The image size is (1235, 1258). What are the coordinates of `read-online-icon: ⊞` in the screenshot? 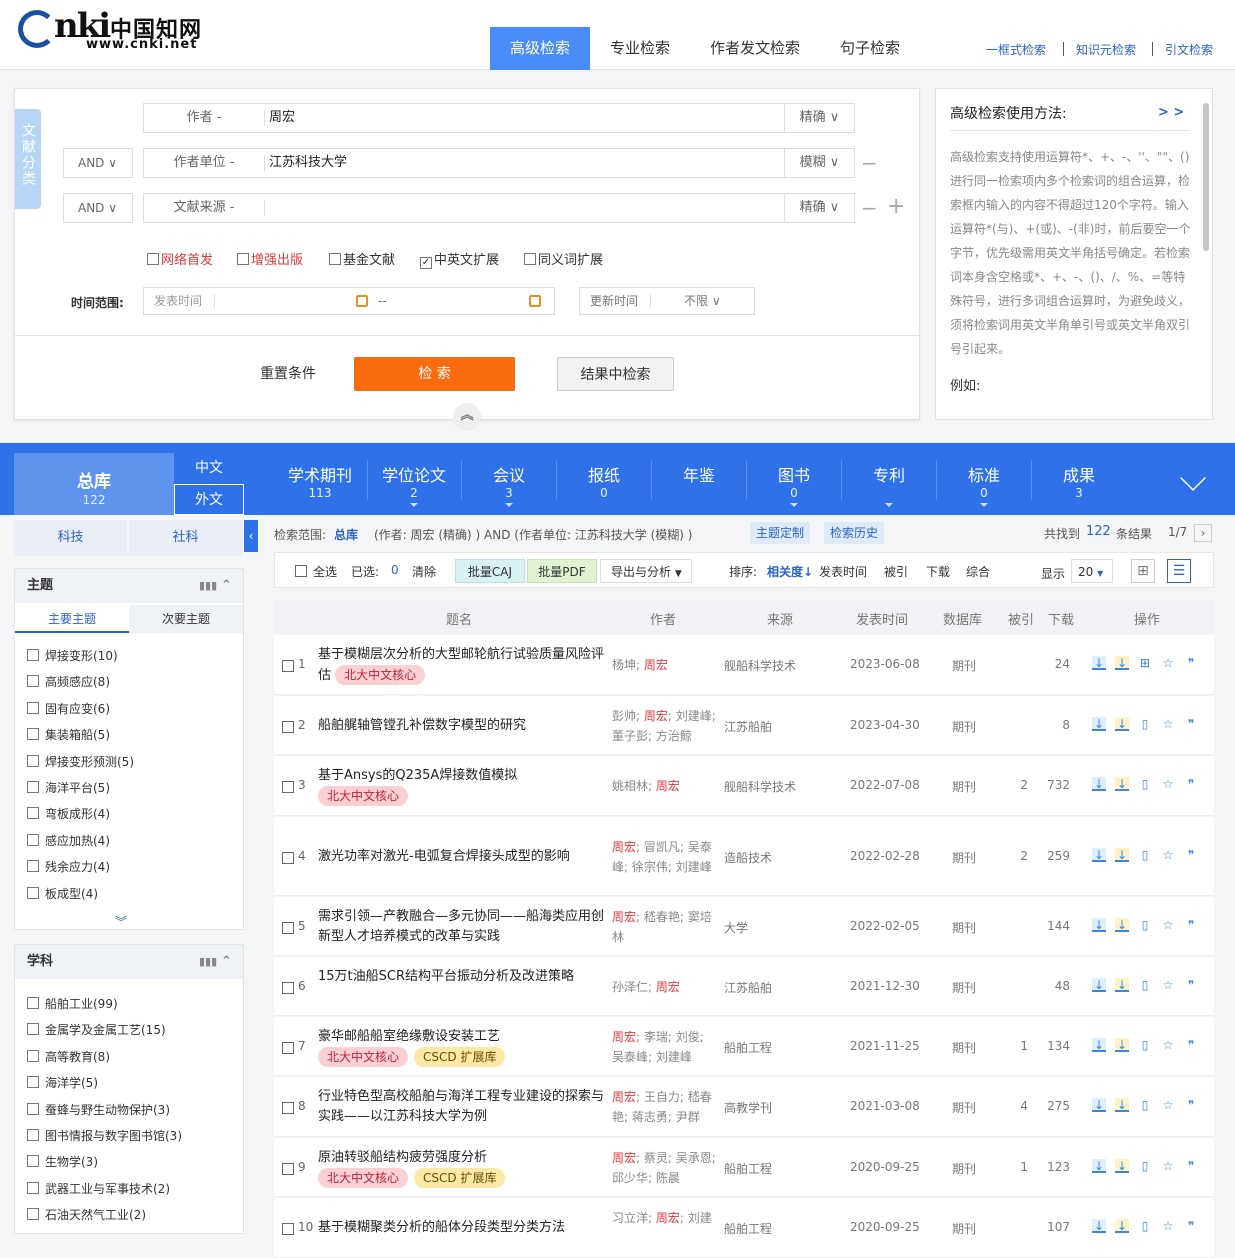 It's located at (1145, 663).